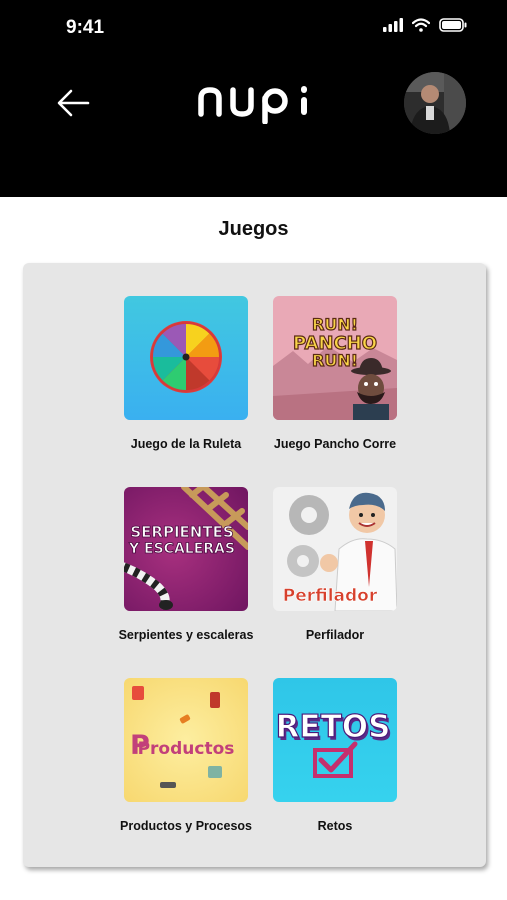 Image resolution: width=507 pixels, height=900 pixels. I want to click on game-label: Juego de la Ruleta, so click(186, 444).